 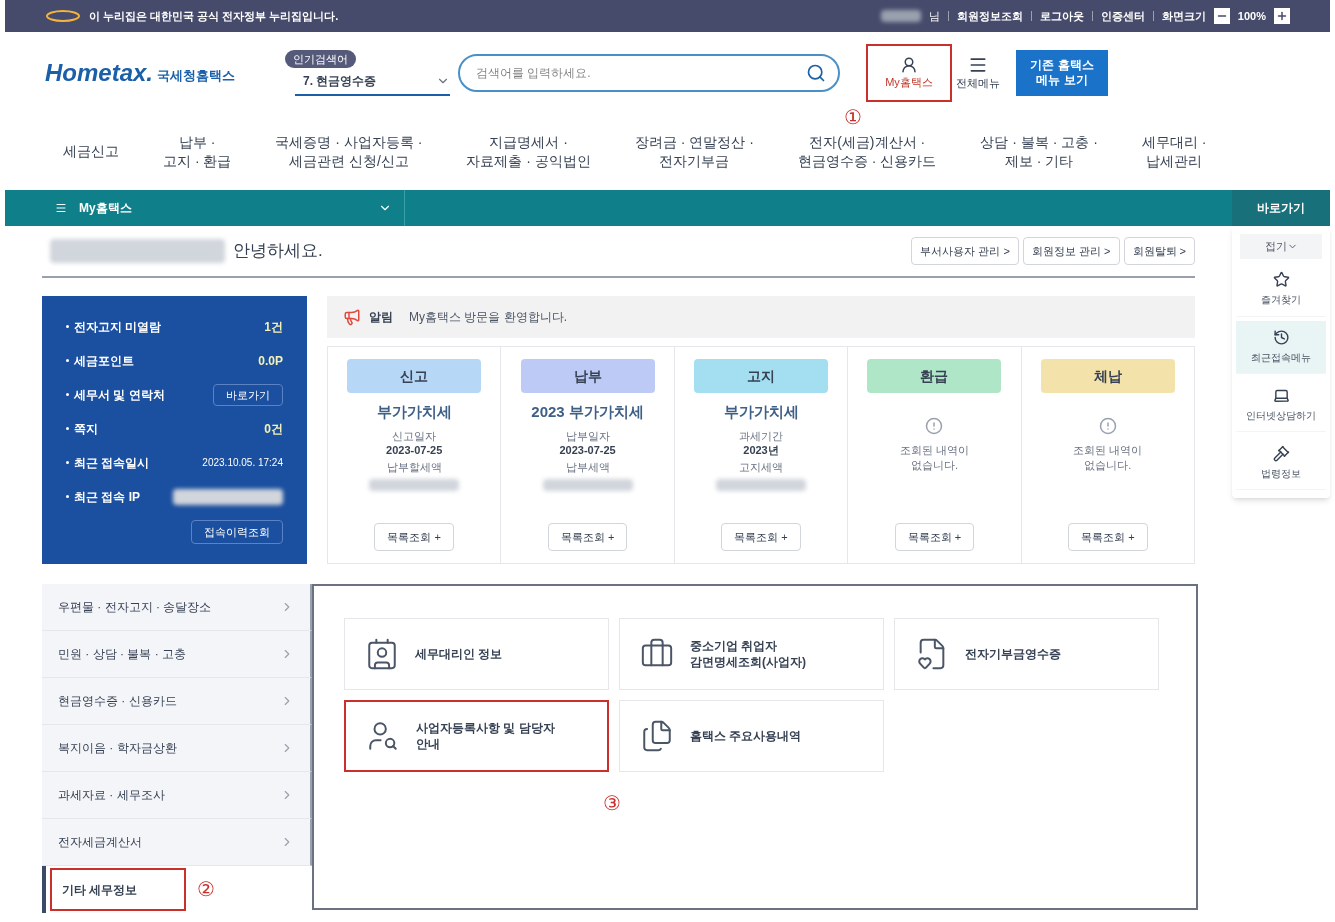 What do you see at coordinates (476, 736) in the screenshot?
I see `service-tile: 사업자등록사항 및 담당자 안내` at bounding box center [476, 736].